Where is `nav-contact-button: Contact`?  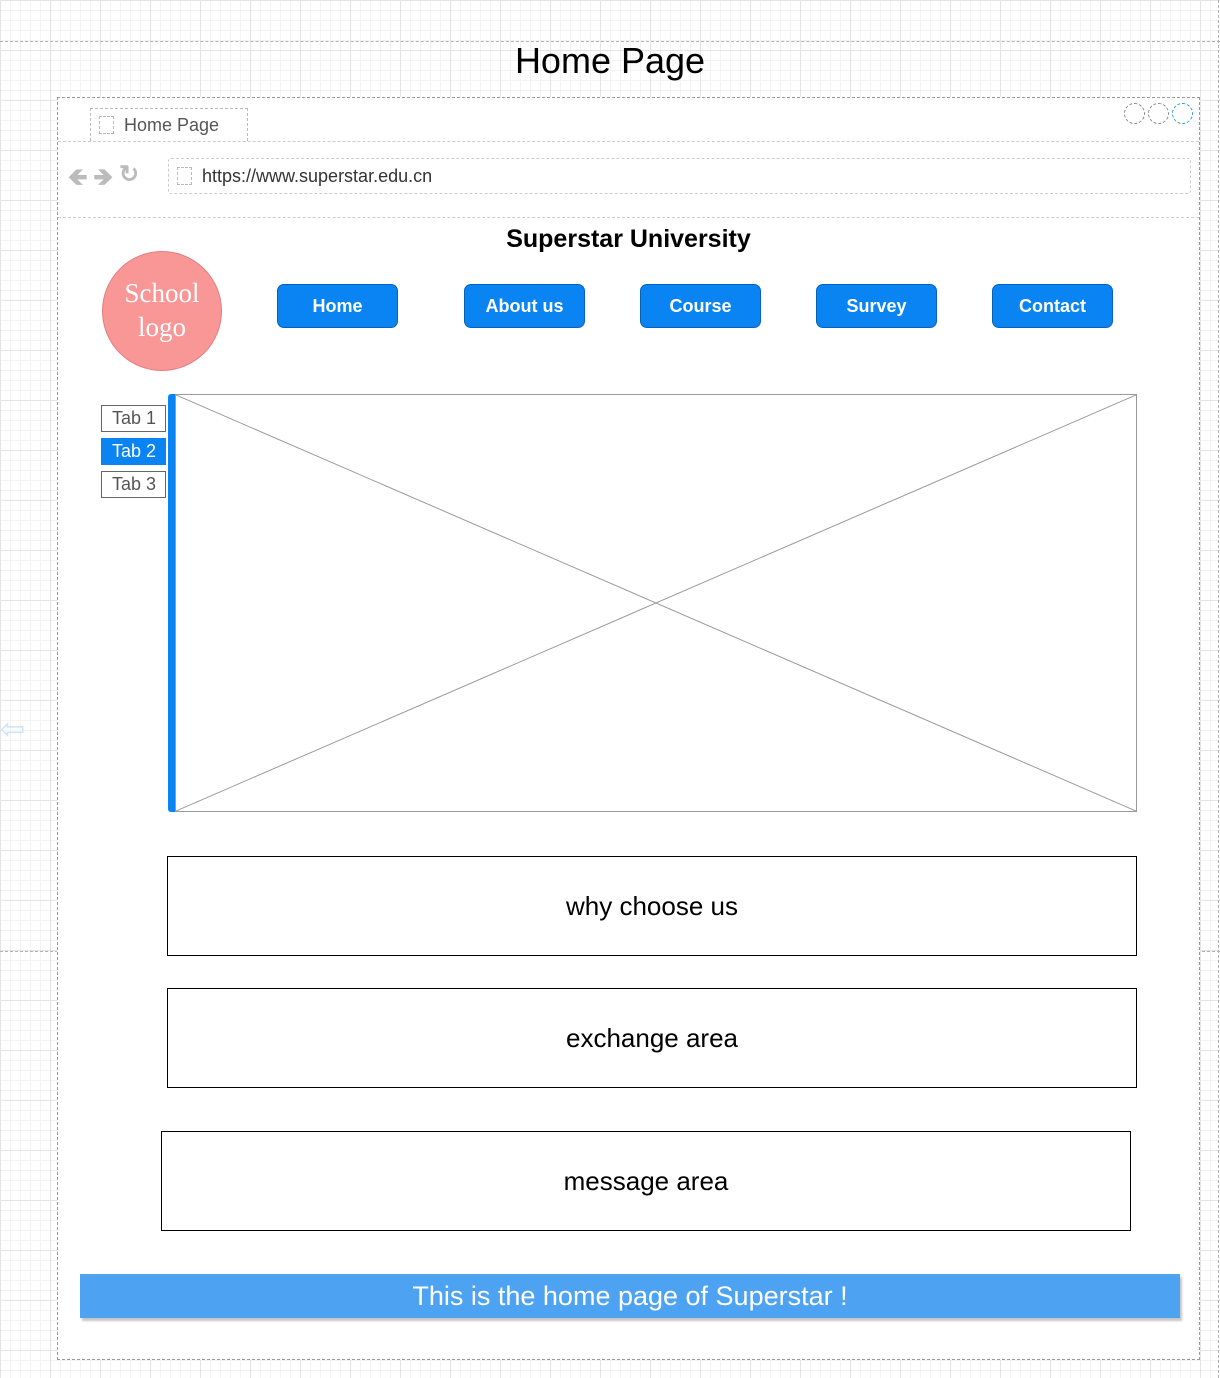 nav-contact-button: Contact is located at coordinates (1052, 306).